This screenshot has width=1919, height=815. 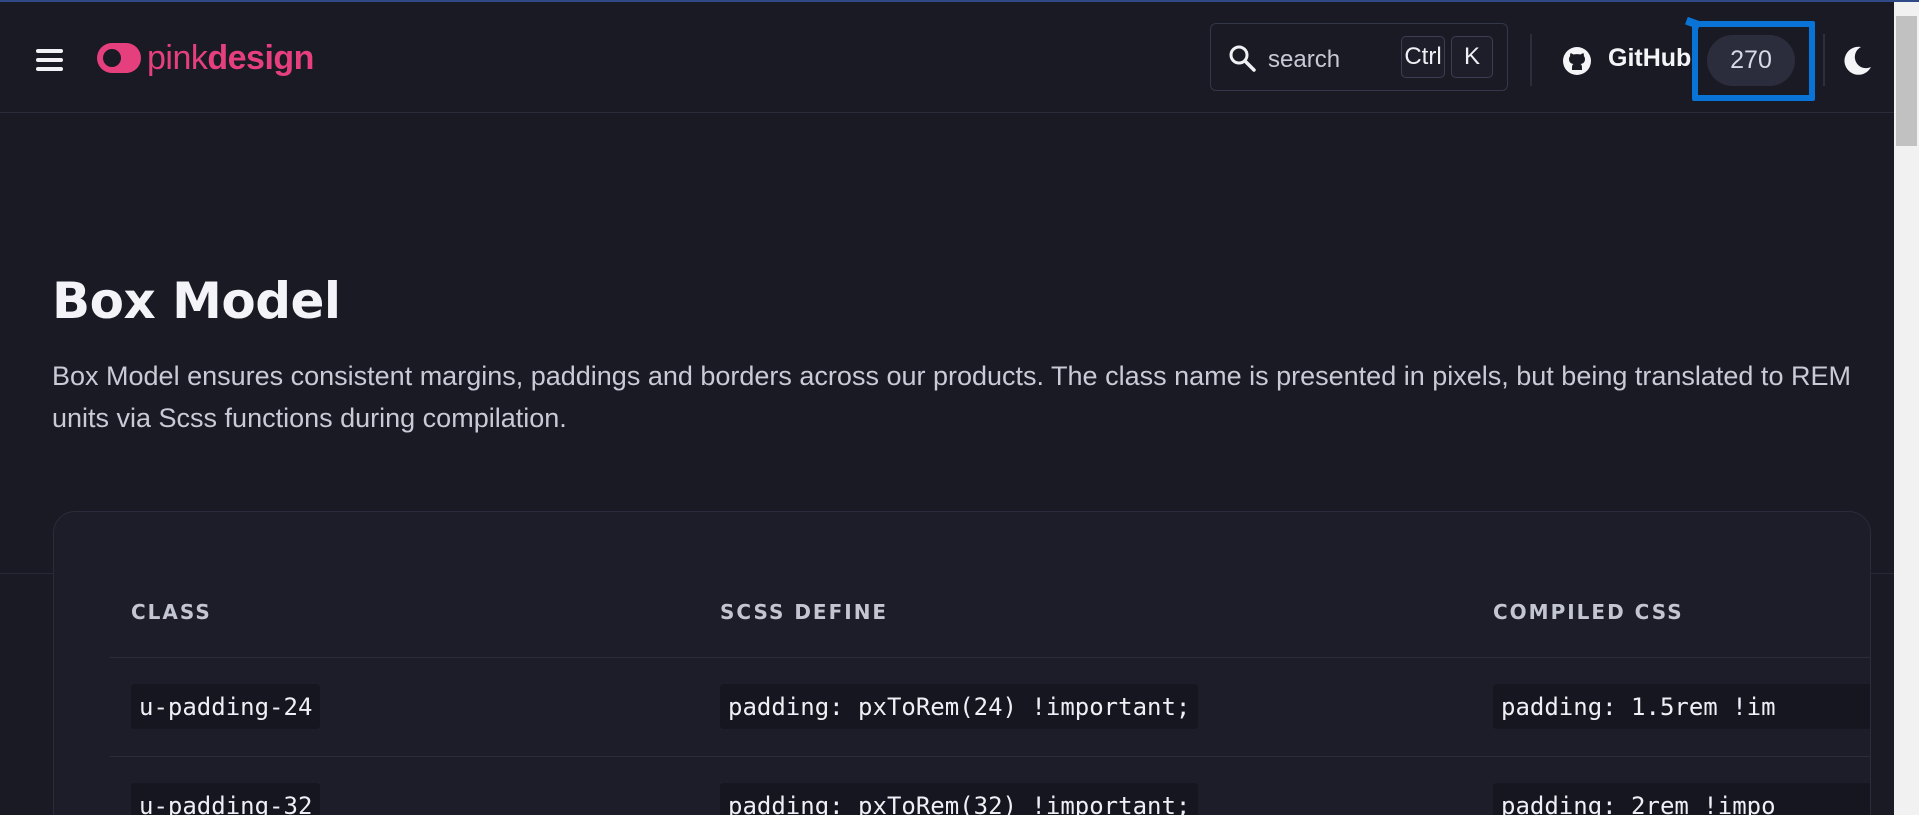 What do you see at coordinates (196, 301) in the screenshot?
I see `page-title: Box Model` at bounding box center [196, 301].